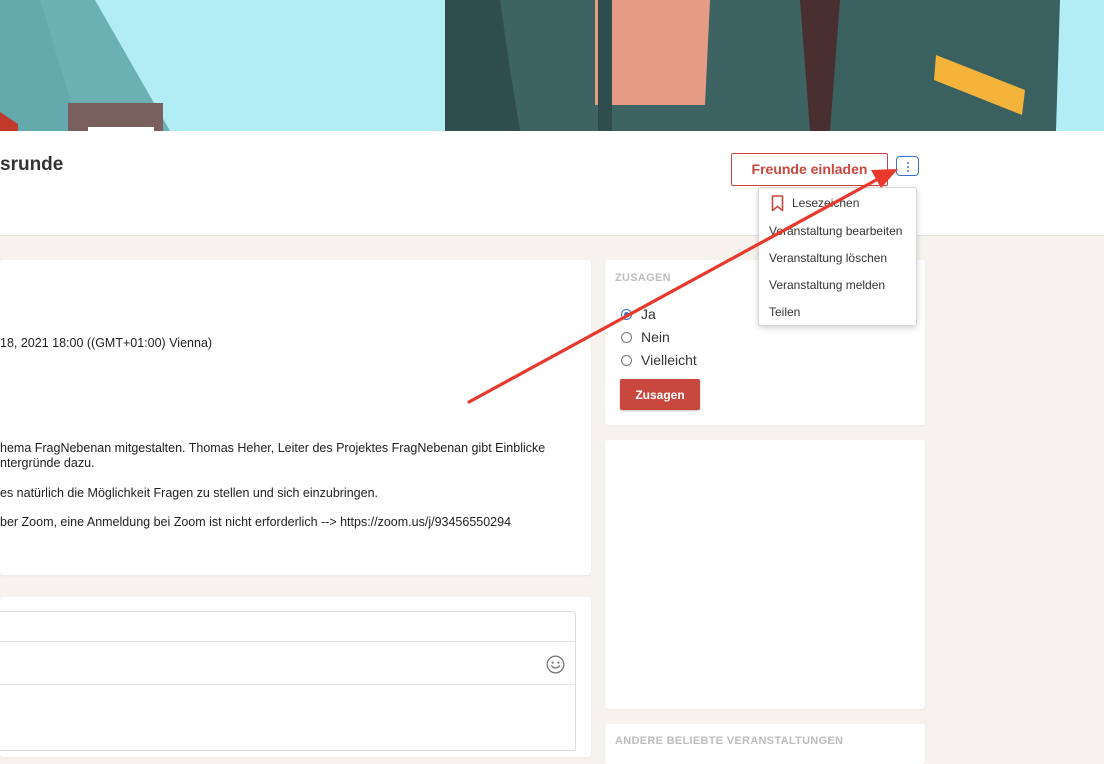 The image size is (1104, 764). Describe the element at coordinates (669, 360) in the screenshot. I see `rsvp-option-label: Vielleicht` at that location.